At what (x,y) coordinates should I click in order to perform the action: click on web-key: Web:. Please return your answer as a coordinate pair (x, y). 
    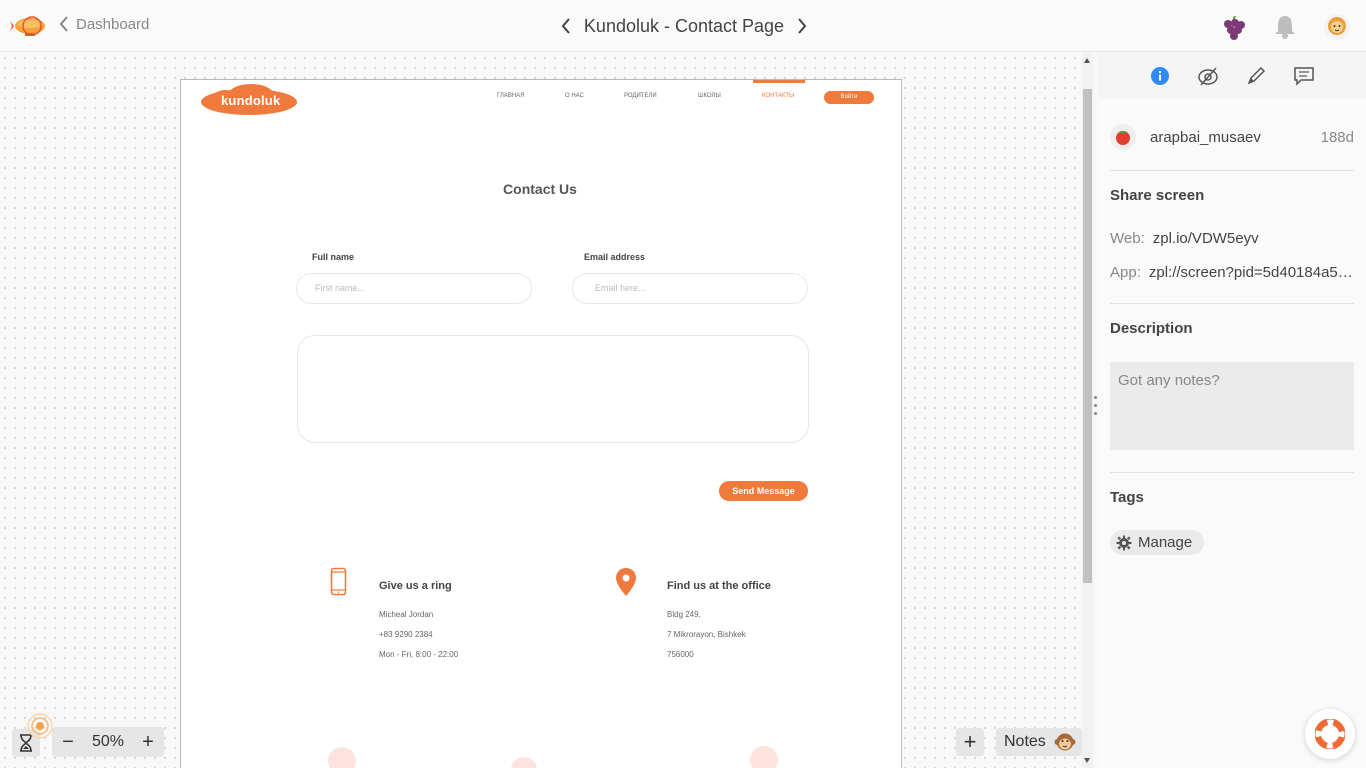
    Looking at the image, I should click on (1127, 238).